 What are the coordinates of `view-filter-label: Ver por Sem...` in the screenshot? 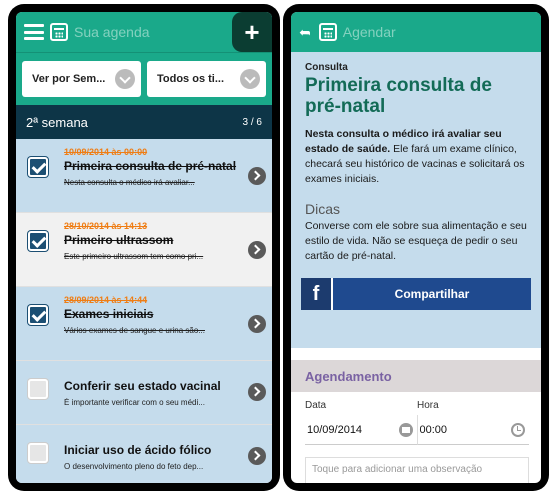 It's located at (69, 79).